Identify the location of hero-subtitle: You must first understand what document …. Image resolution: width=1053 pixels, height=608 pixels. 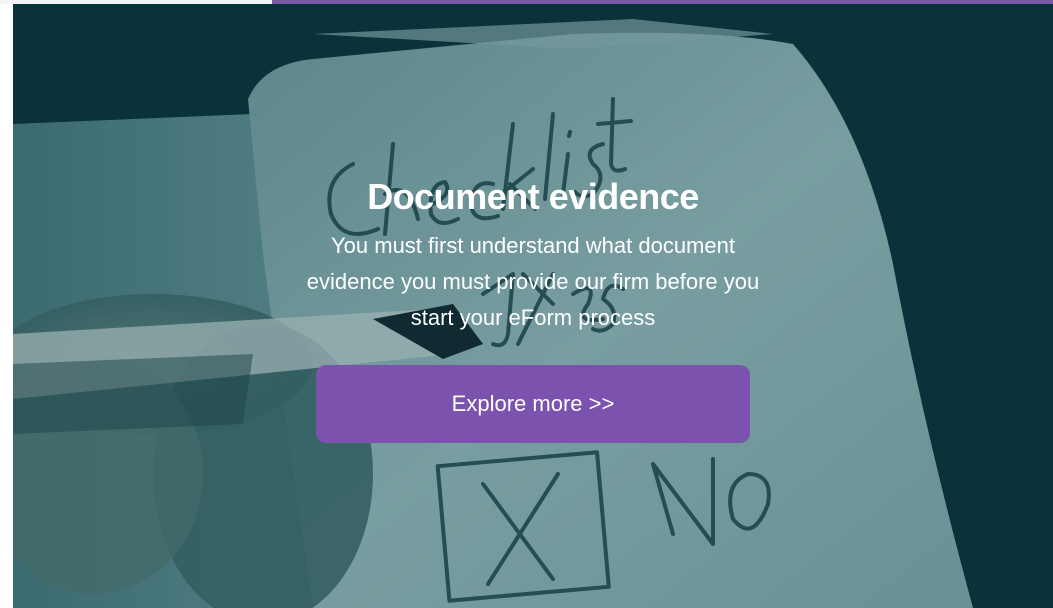
(533, 281).